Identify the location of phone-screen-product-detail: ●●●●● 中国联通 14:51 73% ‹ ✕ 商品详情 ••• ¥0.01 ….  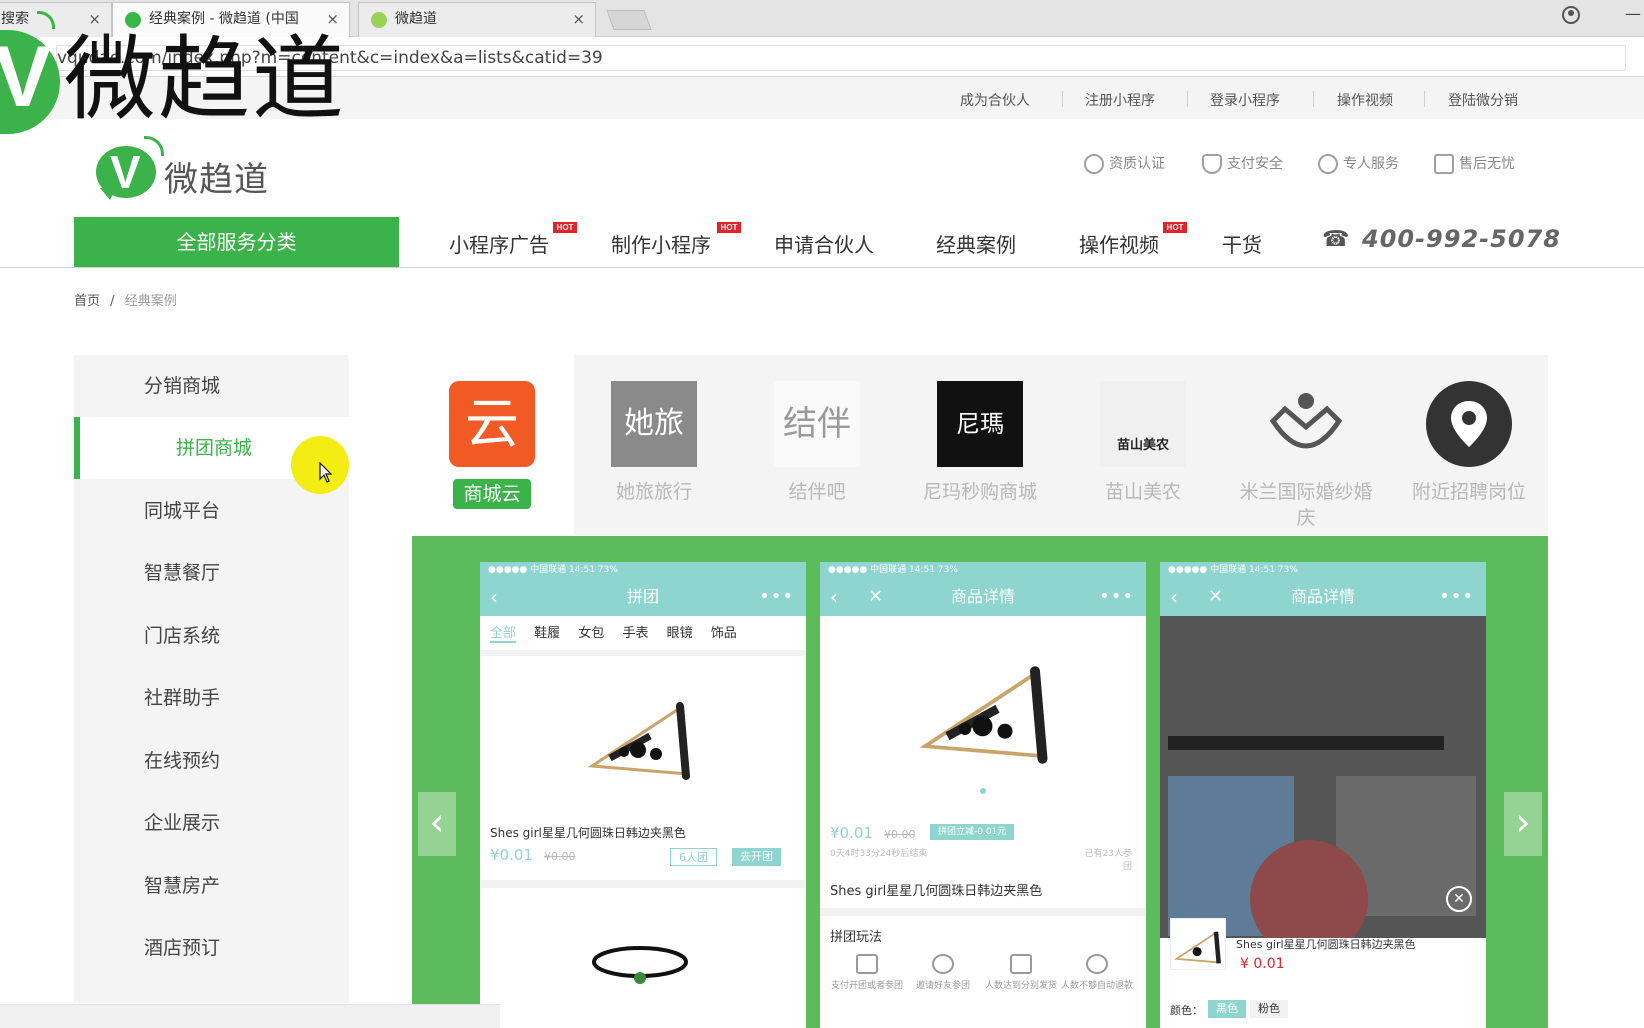
(983, 795).